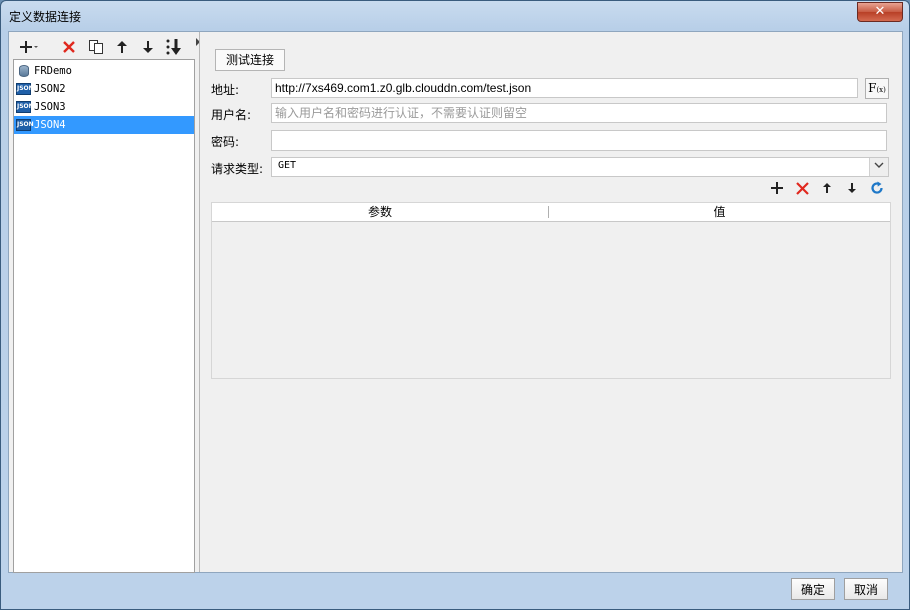 The height and width of the screenshot is (610, 910). Describe the element at coordinates (777, 188) in the screenshot. I see `add-param-icon` at that location.